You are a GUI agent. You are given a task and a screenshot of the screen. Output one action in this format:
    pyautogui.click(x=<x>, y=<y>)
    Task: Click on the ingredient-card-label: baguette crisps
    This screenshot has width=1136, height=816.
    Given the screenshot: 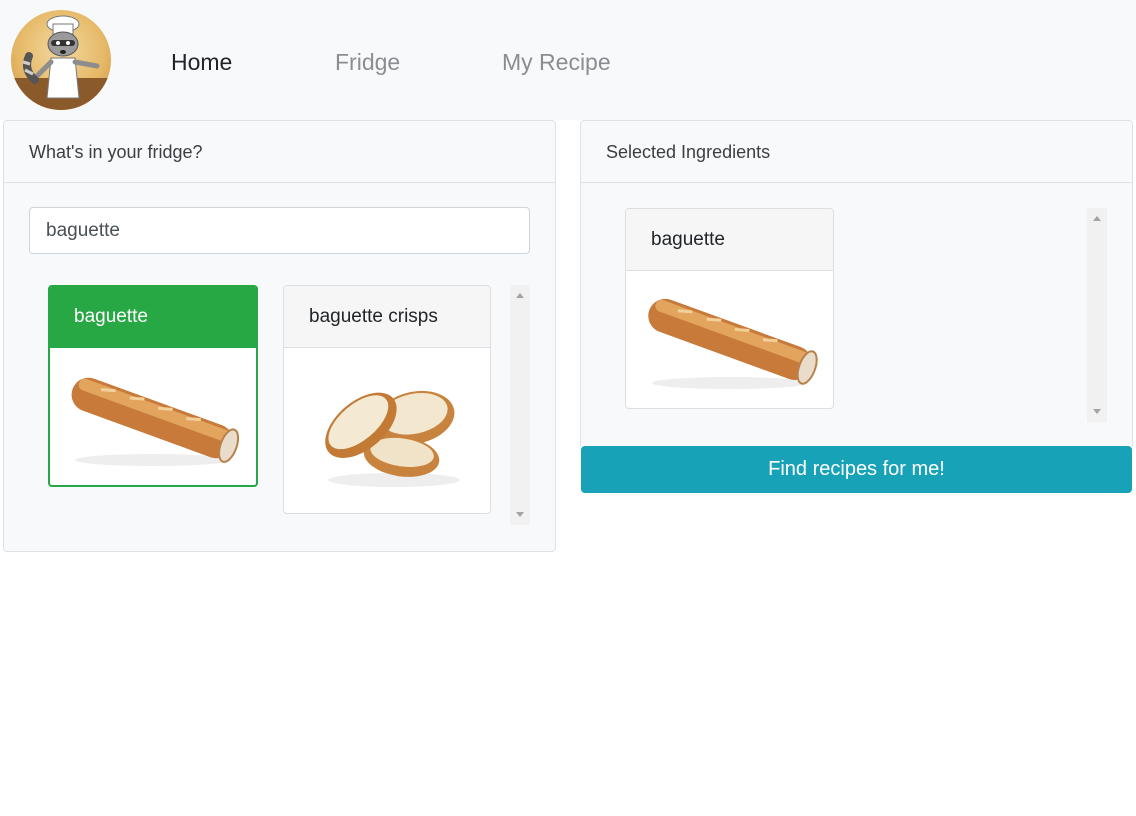 What is the action you would take?
    pyautogui.click(x=387, y=317)
    